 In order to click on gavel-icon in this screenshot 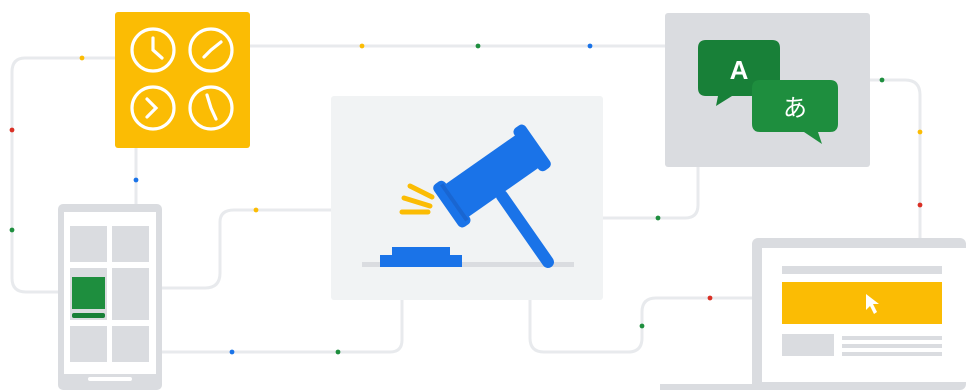, I will do `click(467, 198)`.